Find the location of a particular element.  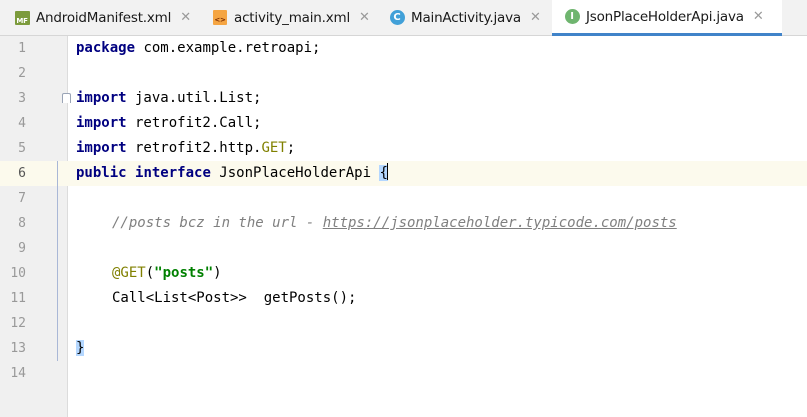

line-number: 10 is located at coordinates (18, 273).